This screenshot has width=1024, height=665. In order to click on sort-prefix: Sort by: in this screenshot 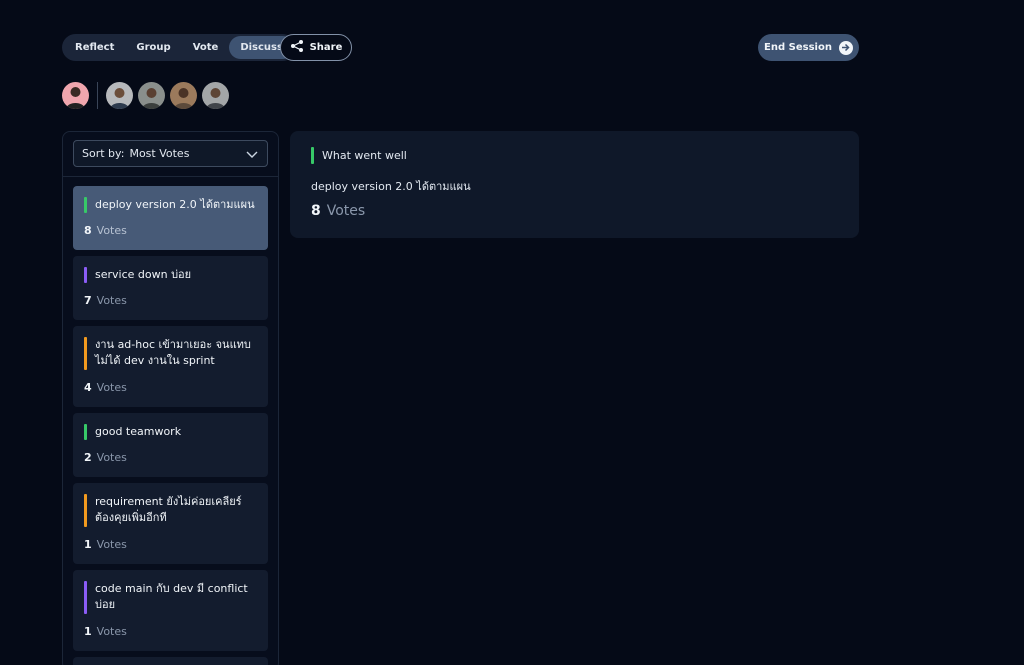, I will do `click(103, 153)`.